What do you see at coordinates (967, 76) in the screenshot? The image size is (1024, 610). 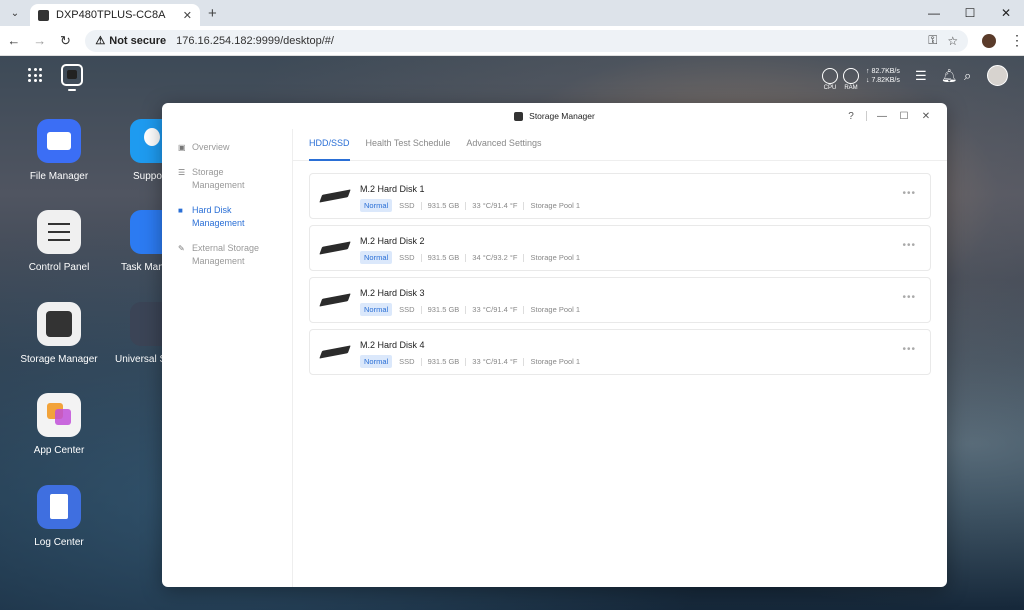 I see `search-icon: ⌕` at bounding box center [967, 76].